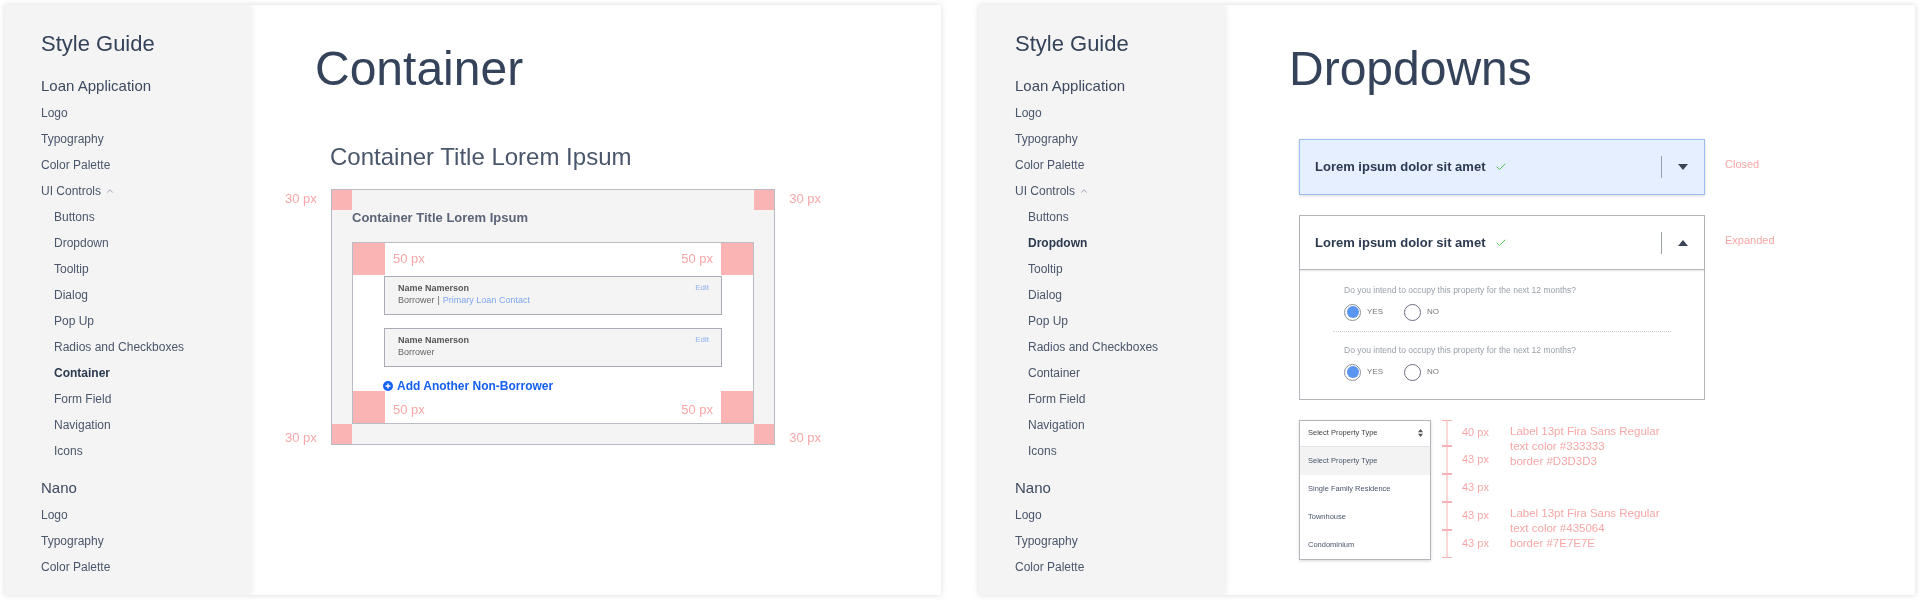 This screenshot has width=1920, height=602. I want to click on page-title: Container, so click(420, 71).